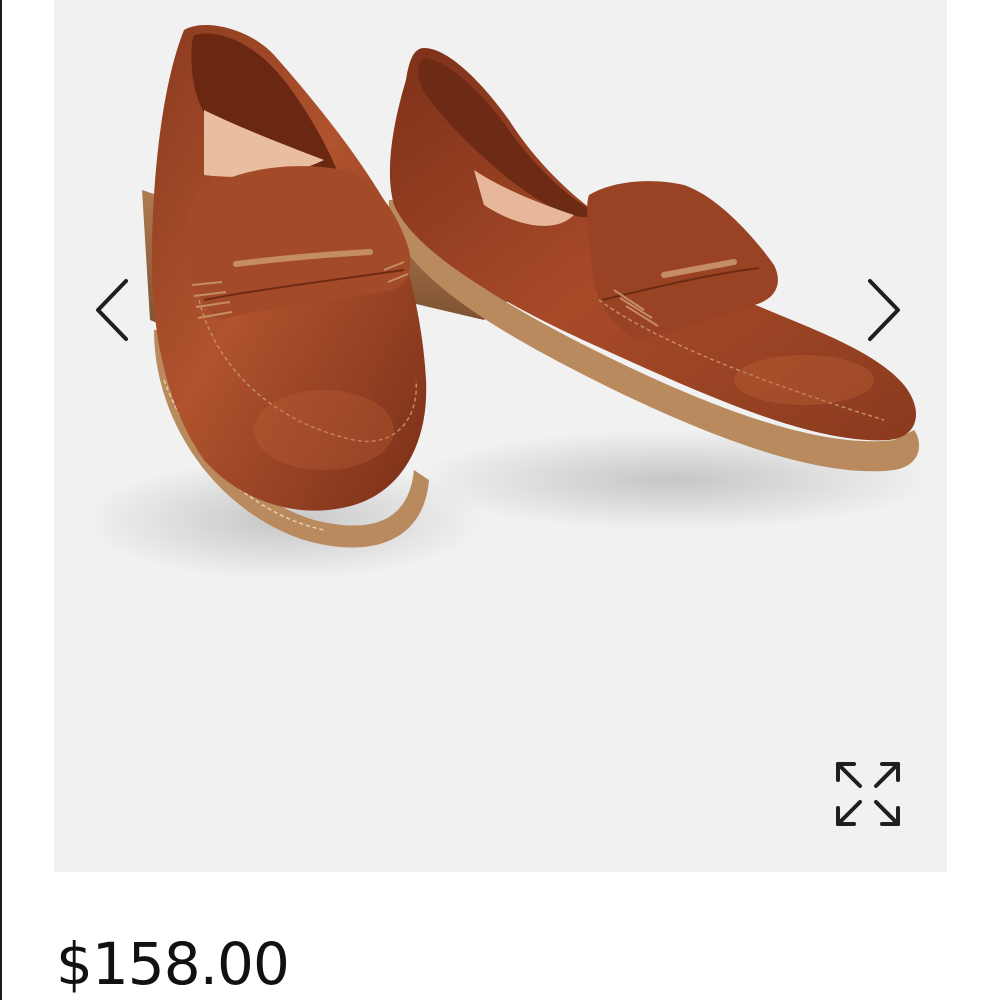  I want to click on chevron-right-icon, so click(884, 310).